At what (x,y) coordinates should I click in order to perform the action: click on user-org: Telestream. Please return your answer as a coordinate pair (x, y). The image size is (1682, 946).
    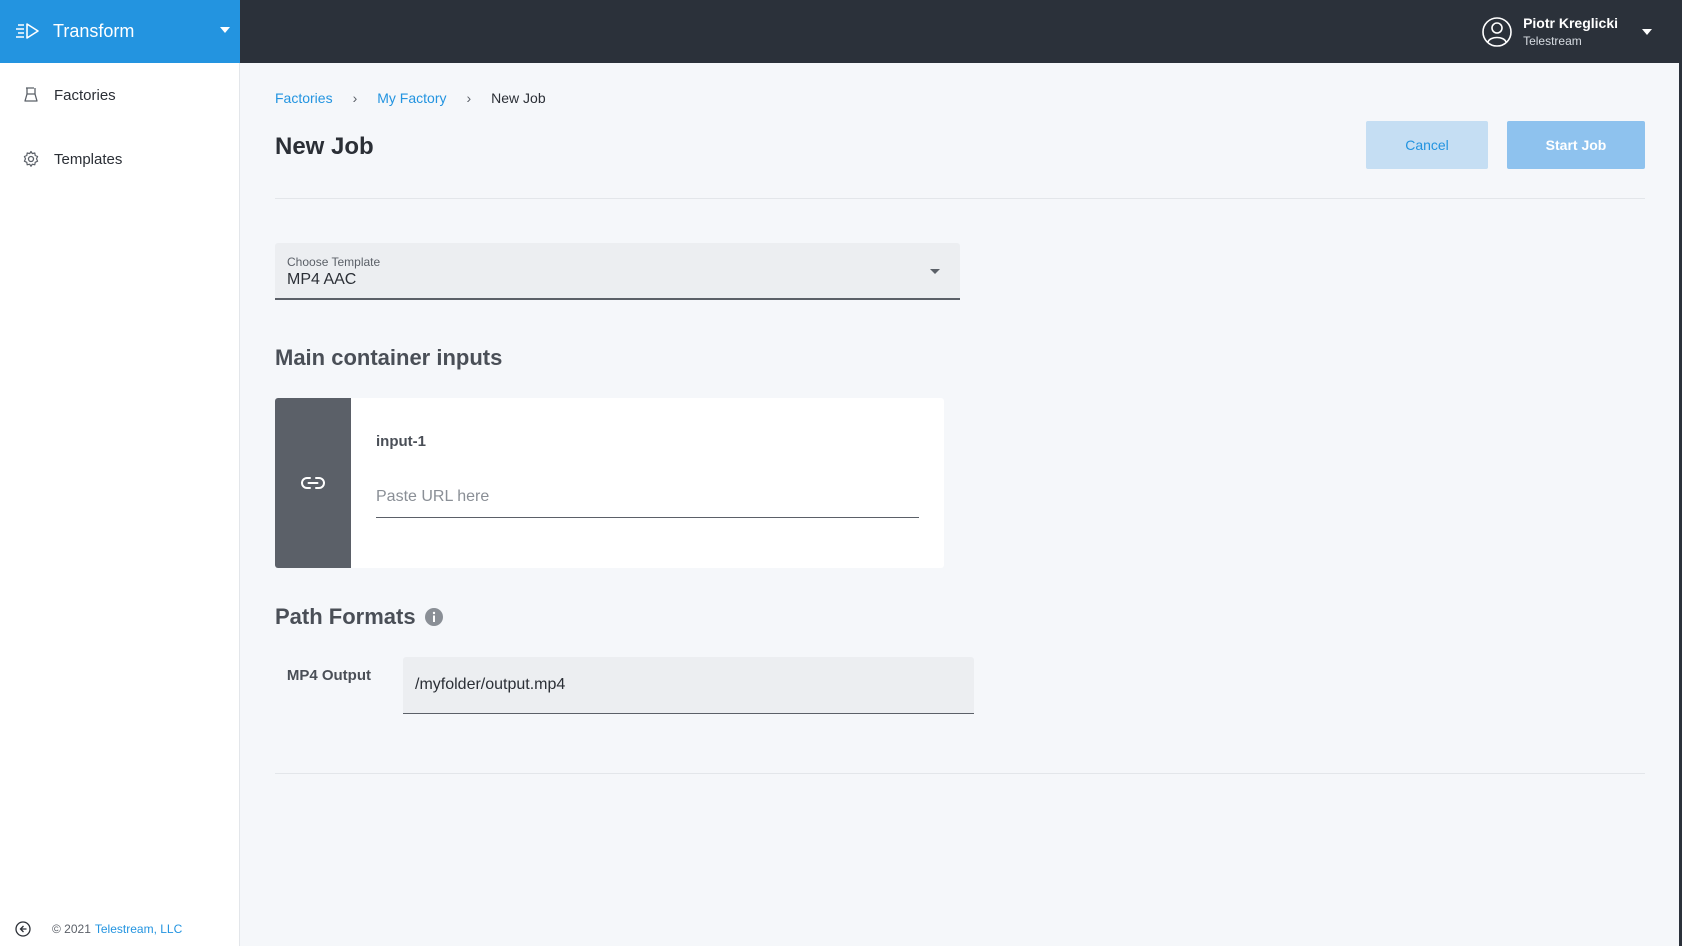
    Looking at the image, I should click on (1552, 40).